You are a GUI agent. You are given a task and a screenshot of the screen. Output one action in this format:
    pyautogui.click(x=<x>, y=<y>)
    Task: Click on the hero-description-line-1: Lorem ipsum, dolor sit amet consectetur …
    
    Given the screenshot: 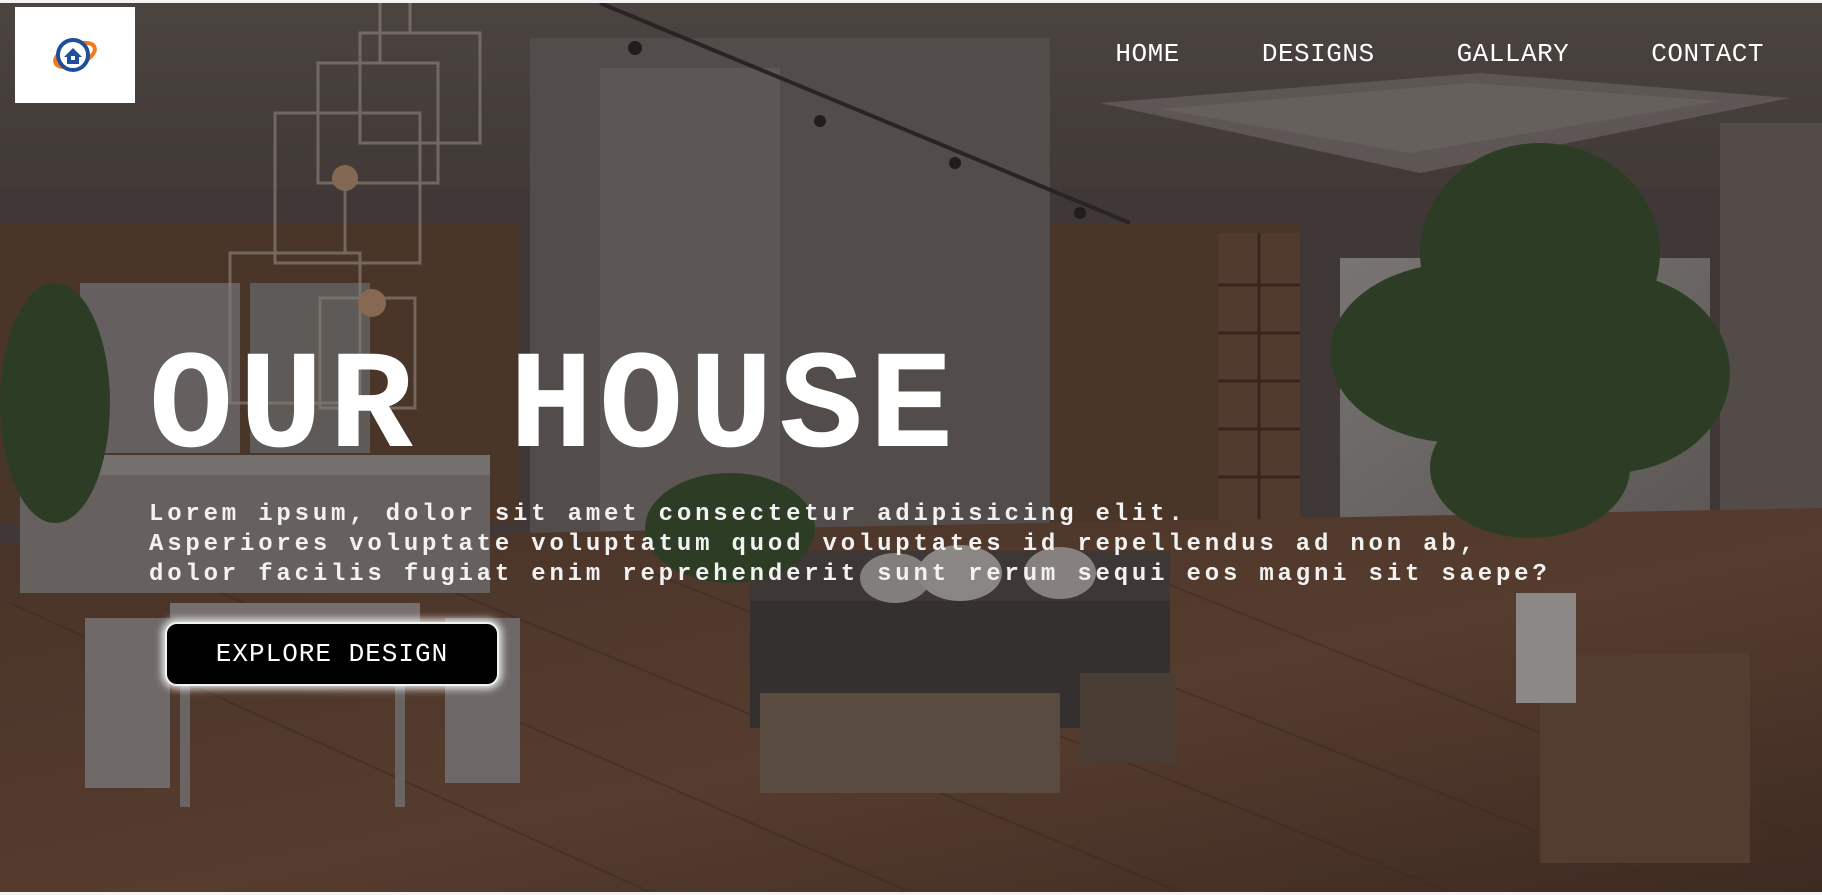 What is the action you would take?
    pyautogui.click(x=668, y=514)
    